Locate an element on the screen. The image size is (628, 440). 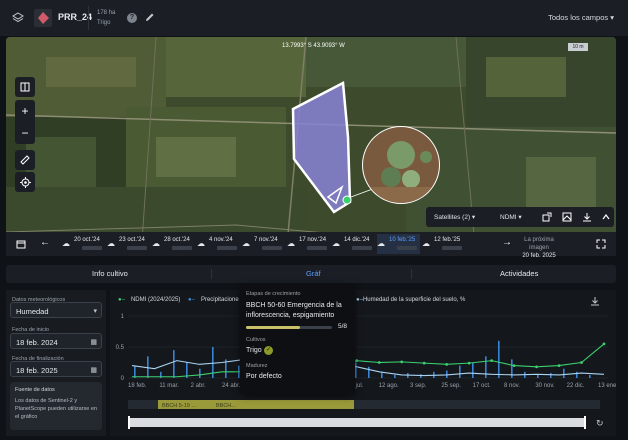
image-icon is located at coordinates (567, 217).